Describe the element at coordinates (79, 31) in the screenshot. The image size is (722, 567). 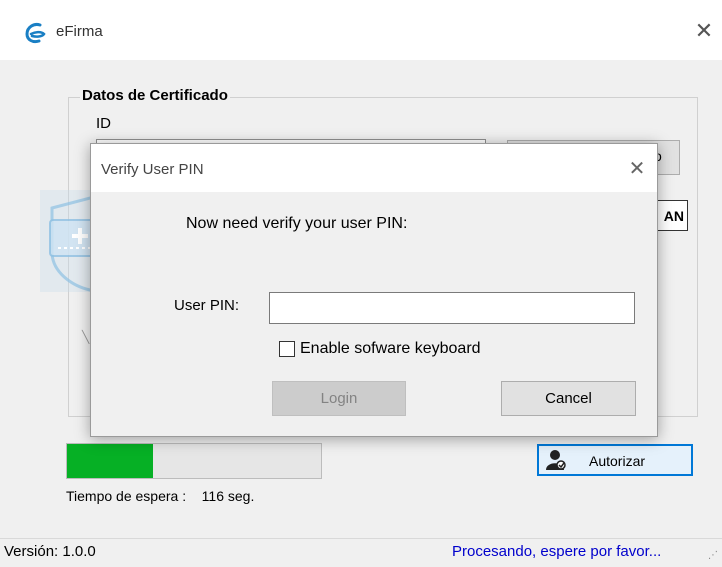
I see `window-title: eFirma` at that location.